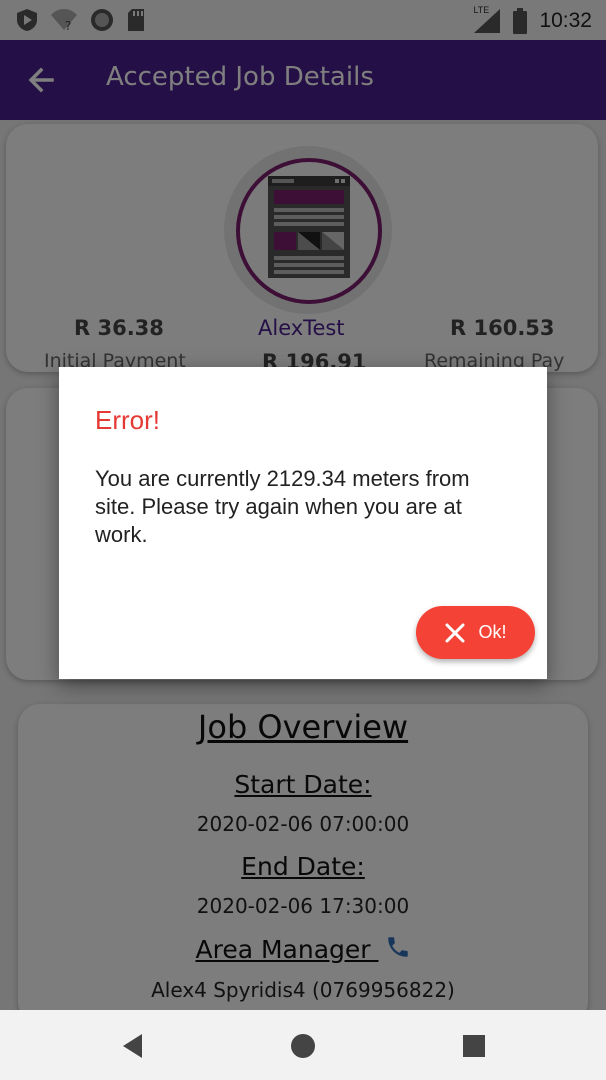 This screenshot has width=606, height=1080. I want to click on recents-square-icon, so click(474, 1046).